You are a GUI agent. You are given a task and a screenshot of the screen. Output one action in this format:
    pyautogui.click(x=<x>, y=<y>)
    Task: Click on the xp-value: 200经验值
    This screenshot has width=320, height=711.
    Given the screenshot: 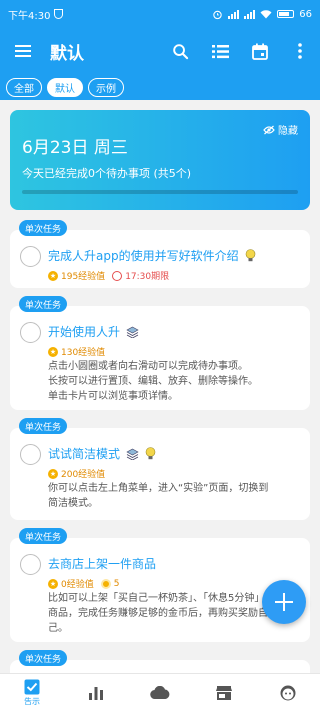 What is the action you would take?
    pyautogui.click(x=83, y=475)
    